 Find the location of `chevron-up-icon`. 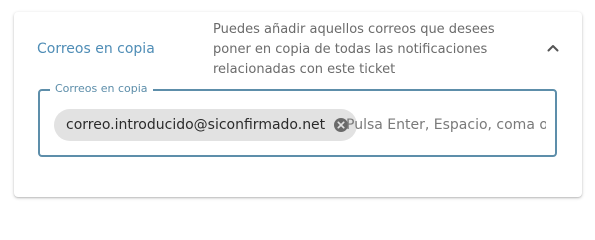

chevron-up-icon is located at coordinates (553, 48).